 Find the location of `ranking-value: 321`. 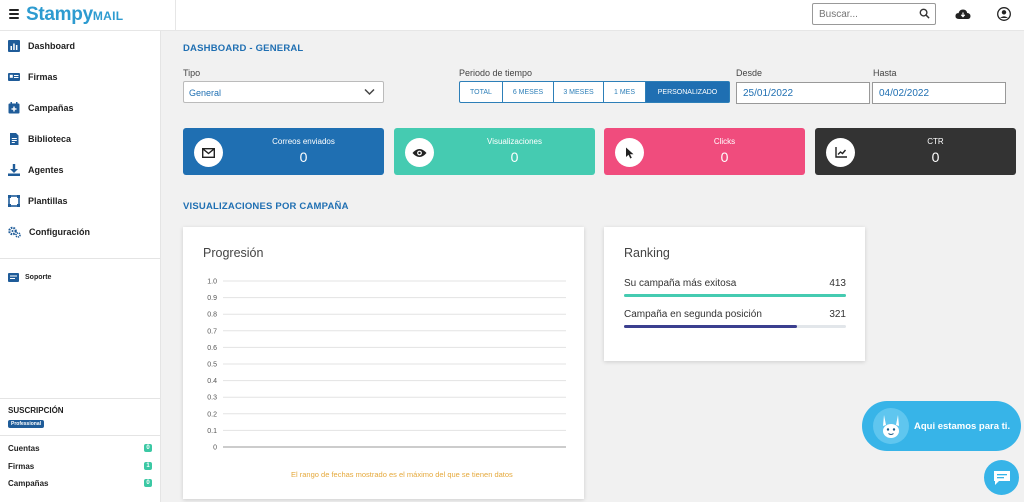

ranking-value: 321 is located at coordinates (837, 314).